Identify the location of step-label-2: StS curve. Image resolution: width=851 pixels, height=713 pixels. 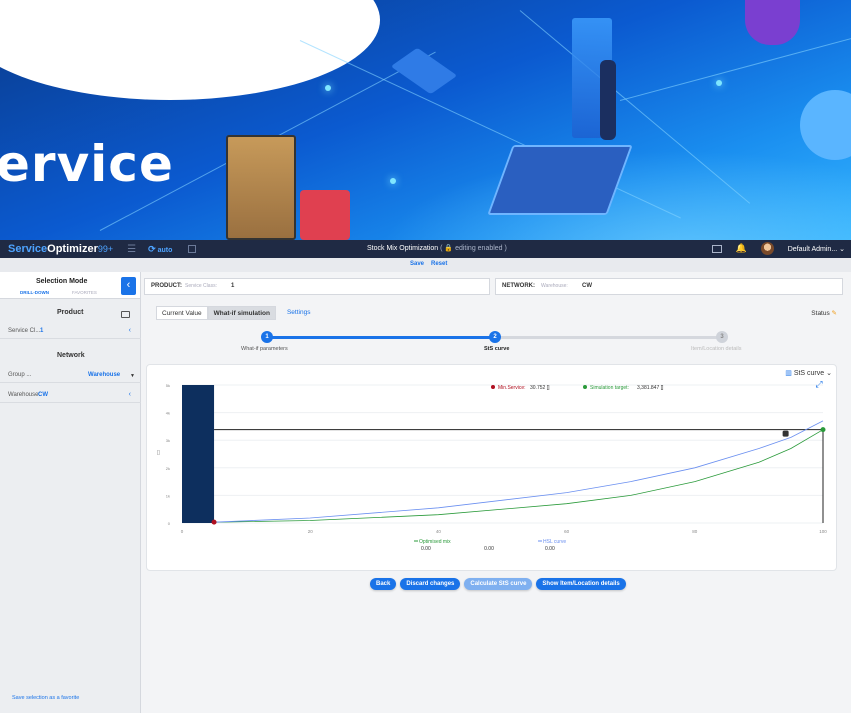
(497, 349).